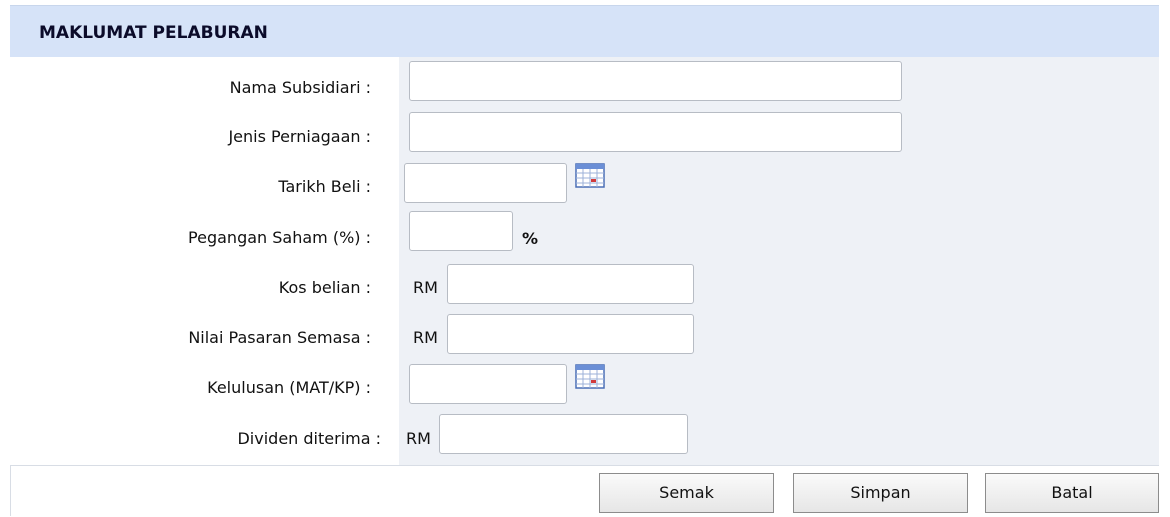  Describe the element at coordinates (324, 287) in the screenshot. I see `kos-belian-label: Kos belian :` at that location.